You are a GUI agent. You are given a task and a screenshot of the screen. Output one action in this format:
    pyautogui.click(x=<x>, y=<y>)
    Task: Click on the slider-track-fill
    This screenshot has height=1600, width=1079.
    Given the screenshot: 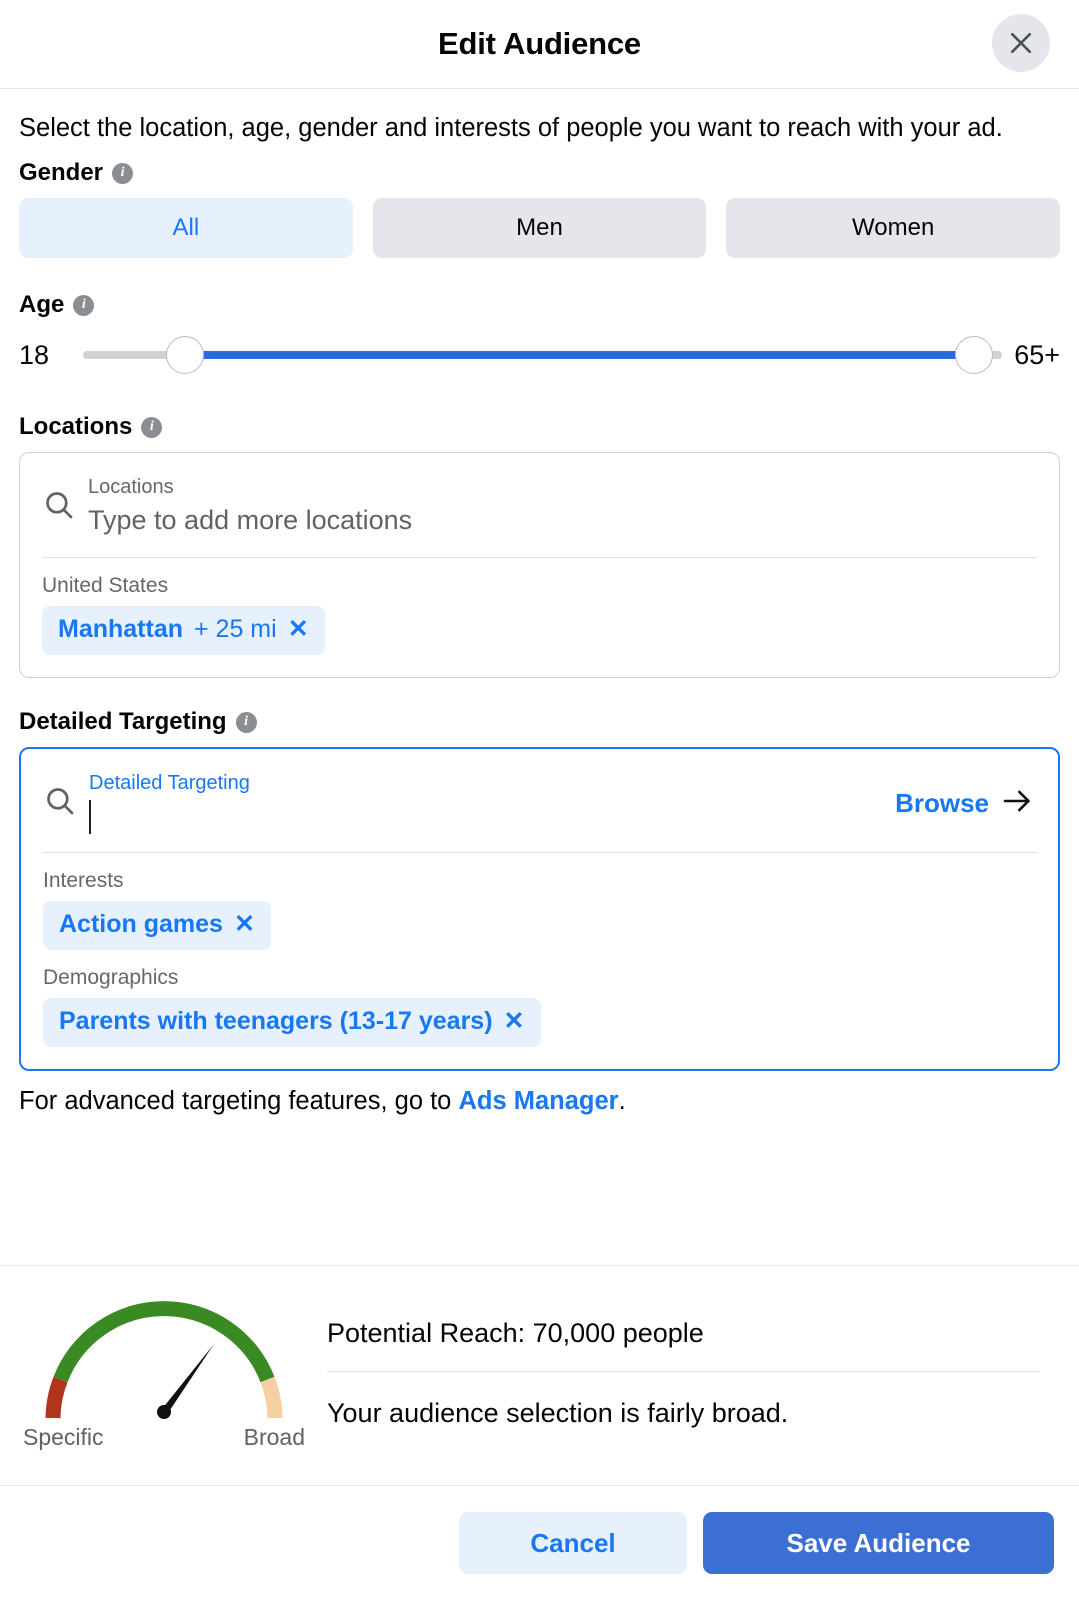 What is the action you would take?
    pyautogui.click(x=582, y=355)
    